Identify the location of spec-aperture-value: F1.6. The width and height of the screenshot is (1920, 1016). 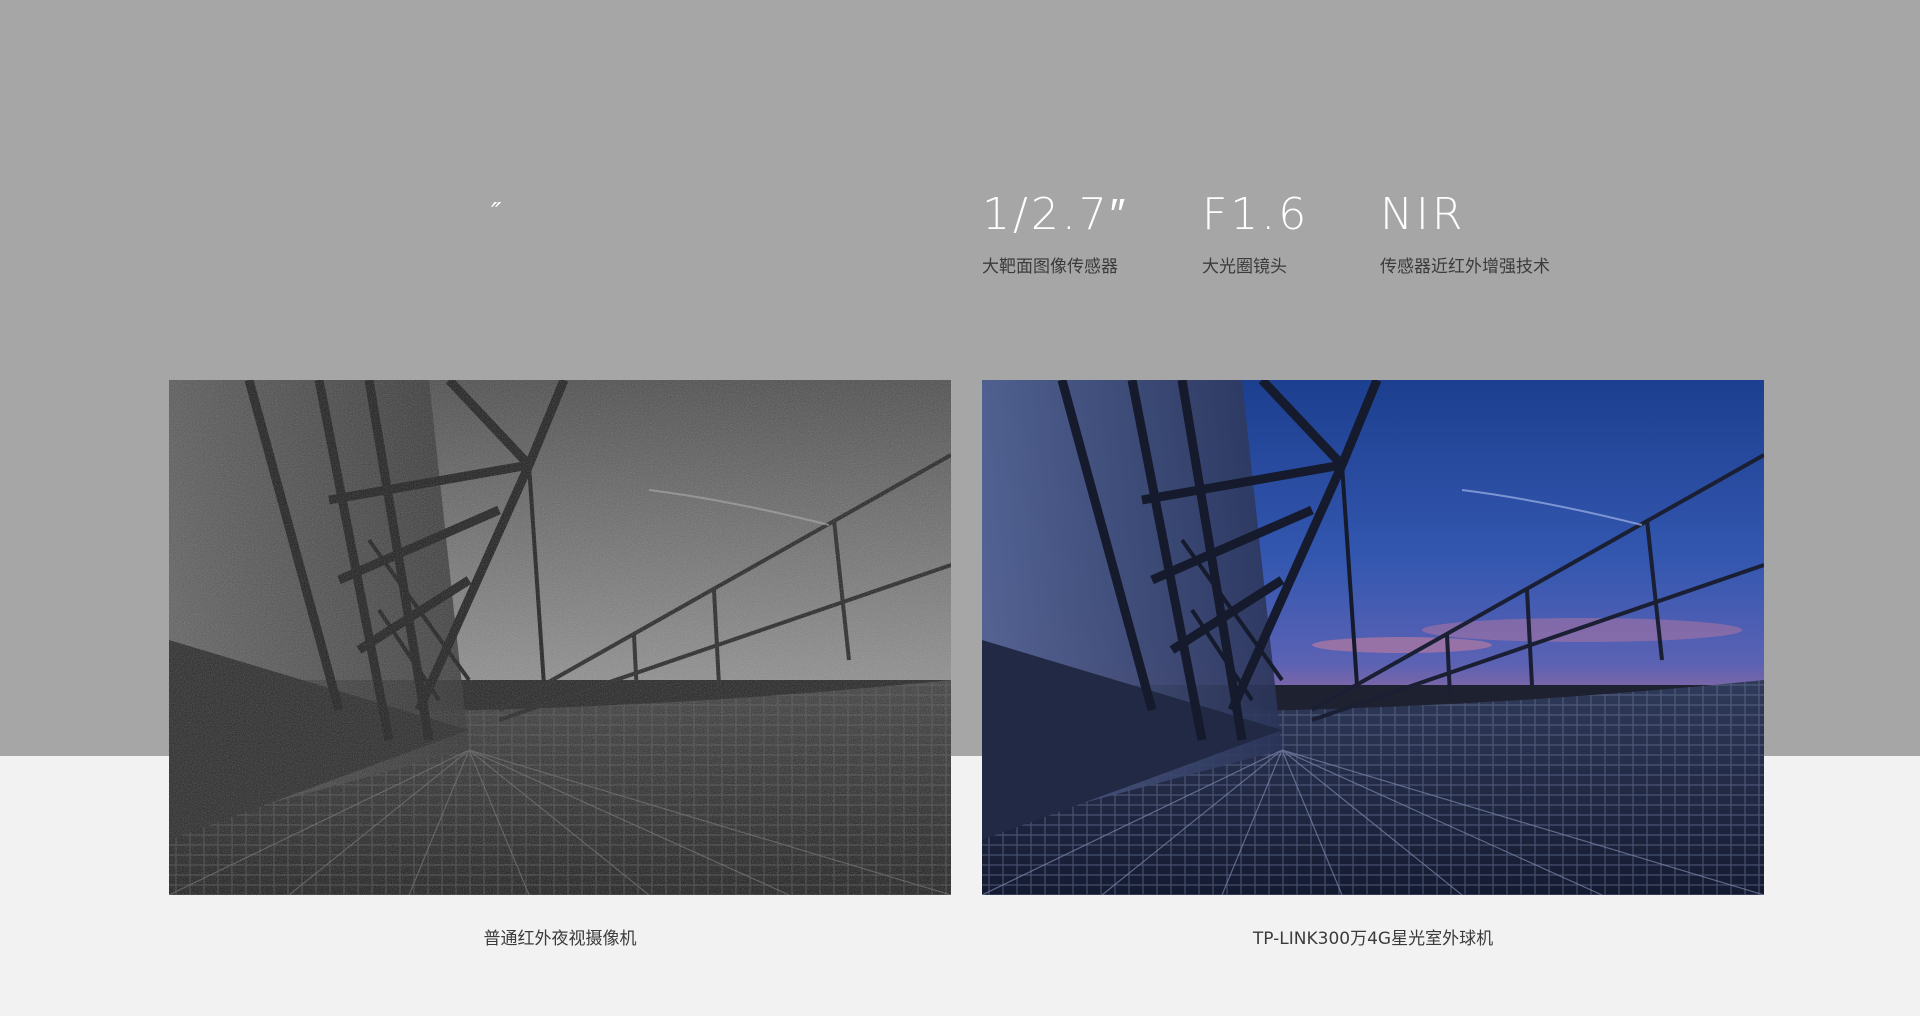
(1256, 214).